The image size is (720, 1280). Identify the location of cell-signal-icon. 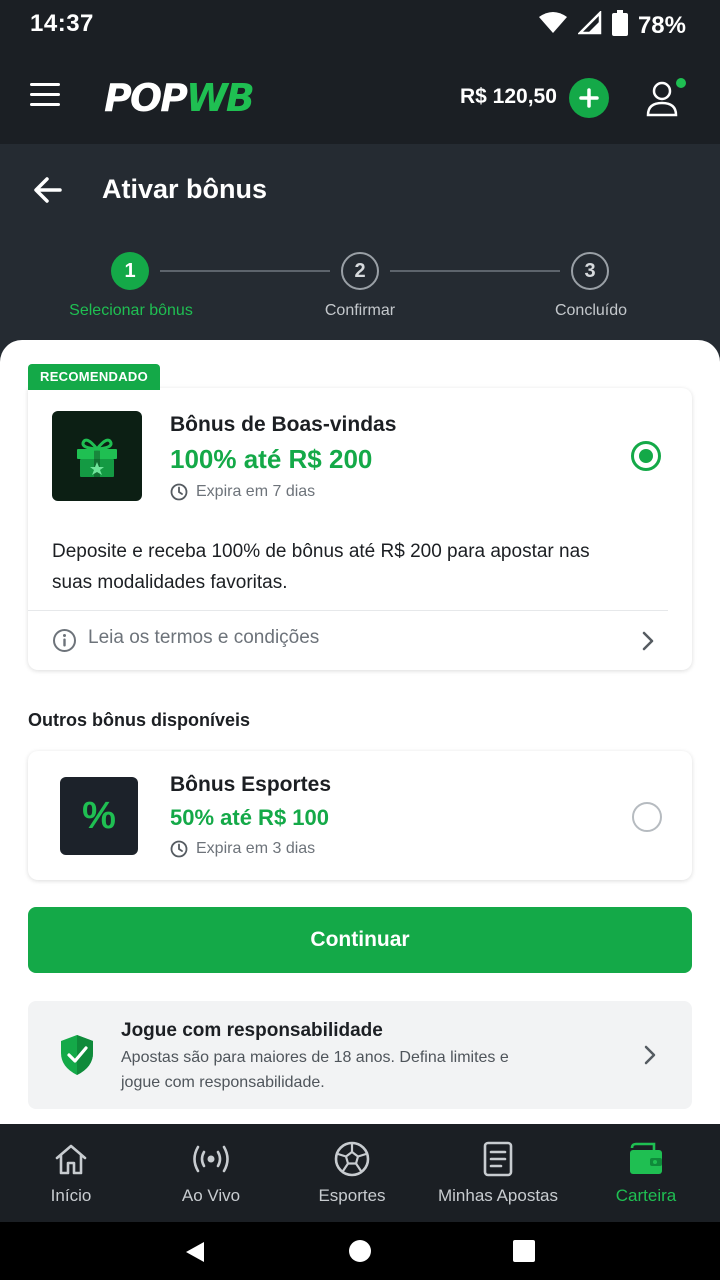
(589, 24).